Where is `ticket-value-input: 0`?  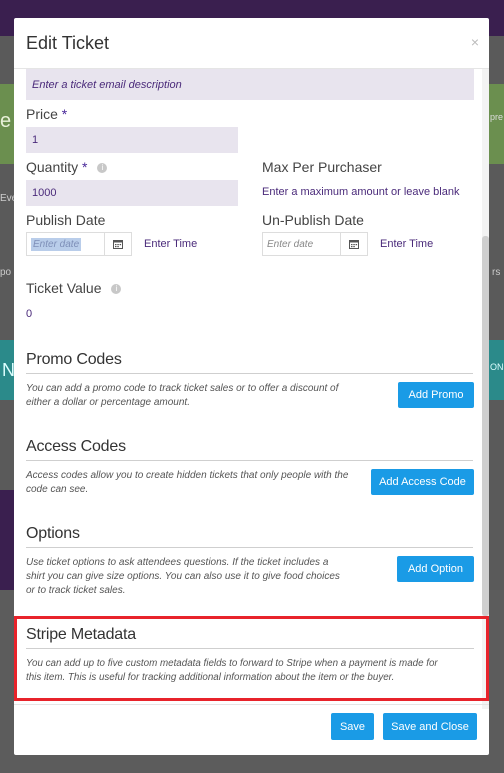
ticket-value-input: 0 is located at coordinates (29, 314).